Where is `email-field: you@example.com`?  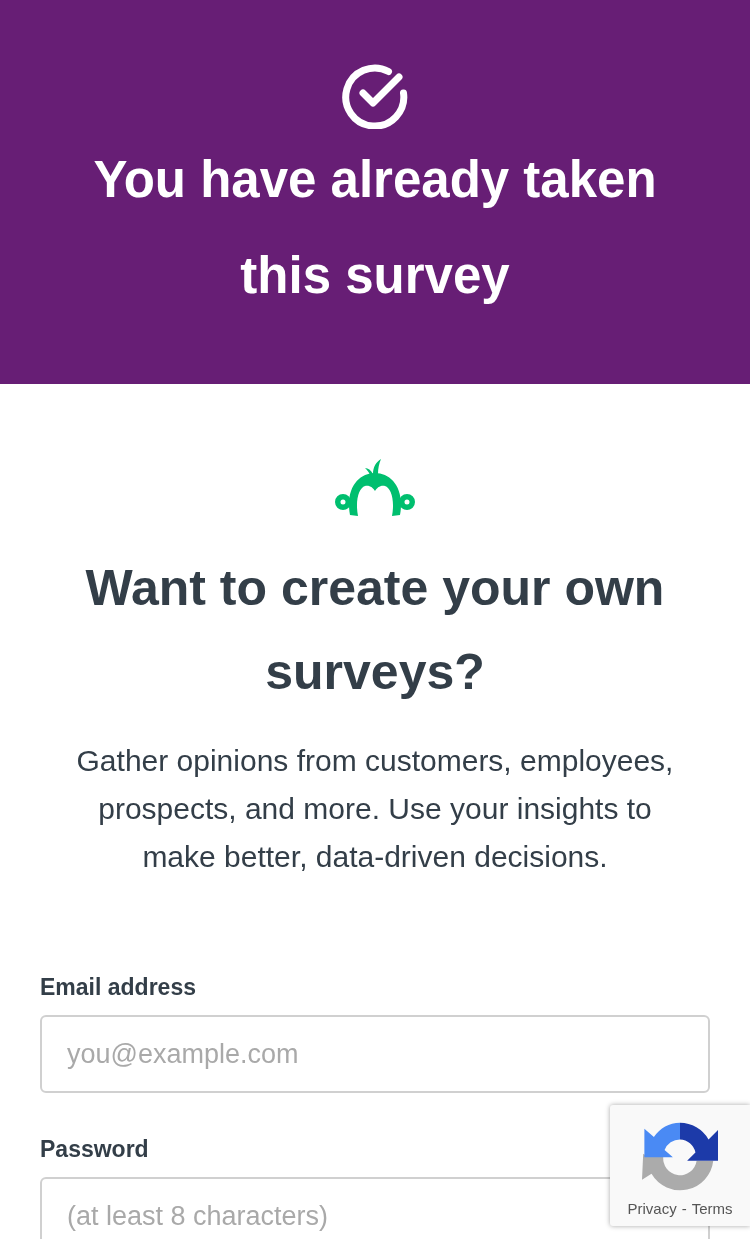
email-field: you@example.com is located at coordinates (375, 1054).